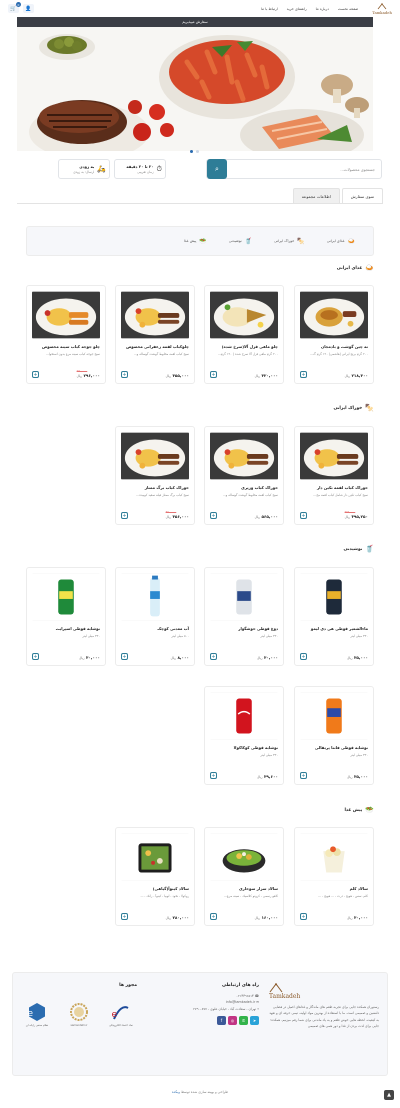 This screenshot has width=400, height=1108. I want to click on product-name: چلو ماهی قزل آلا(سرخ شده), so click(244, 346).